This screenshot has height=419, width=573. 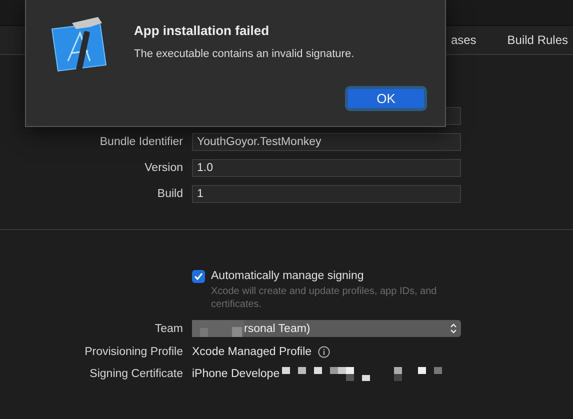 I want to click on text-field: 1.0, so click(x=326, y=168).